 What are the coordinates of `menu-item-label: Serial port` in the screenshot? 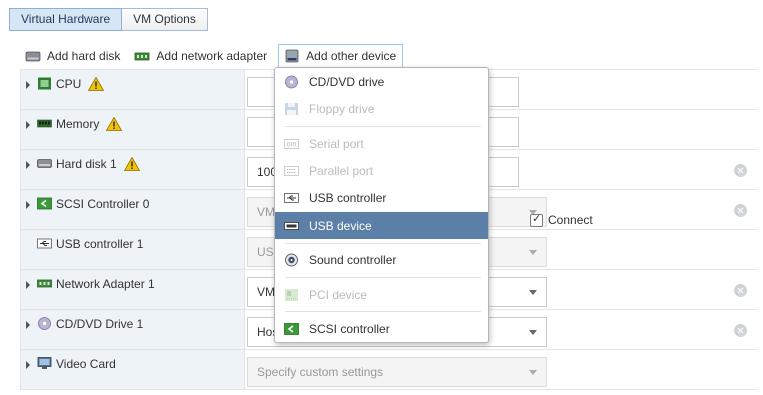 It's located at (336, 143).